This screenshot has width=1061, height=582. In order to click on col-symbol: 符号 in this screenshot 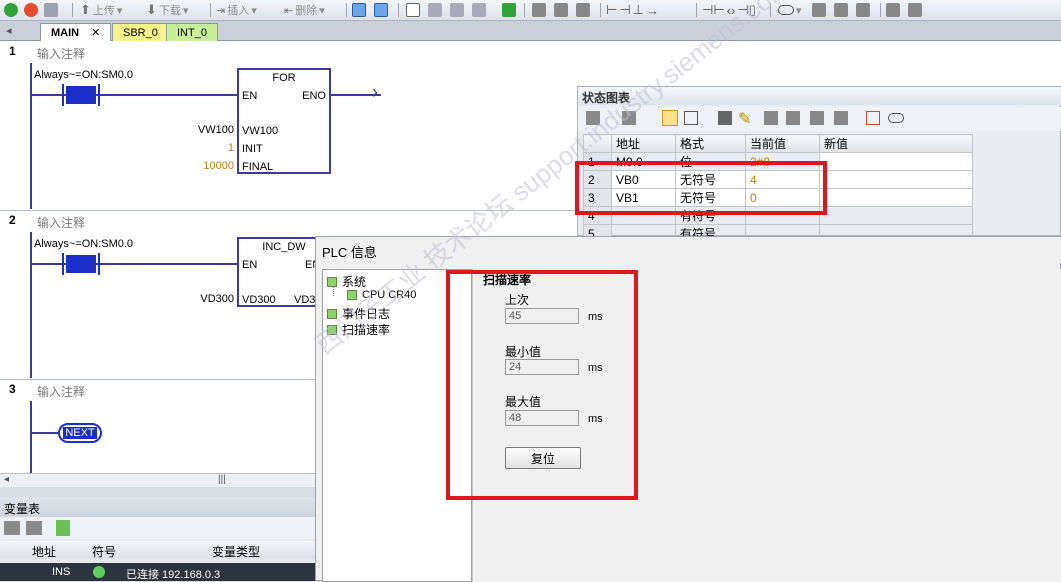, I will do `click(104, 551)`.